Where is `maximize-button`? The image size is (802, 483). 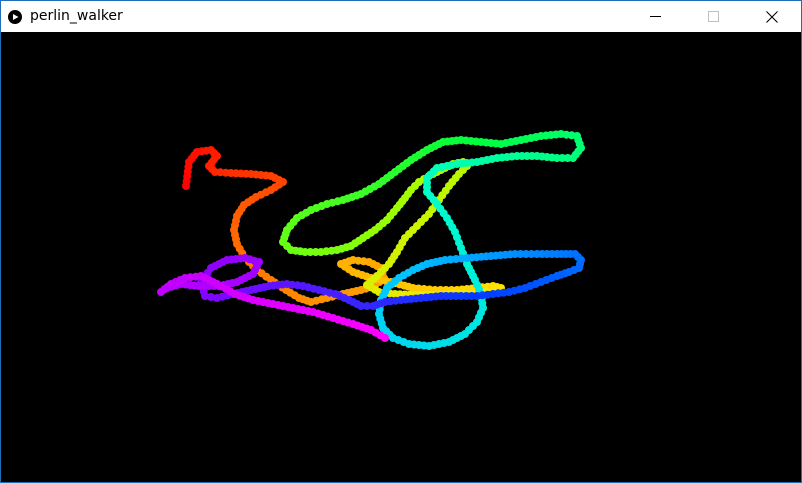 maximize-button is located at coordinates (713, 16).